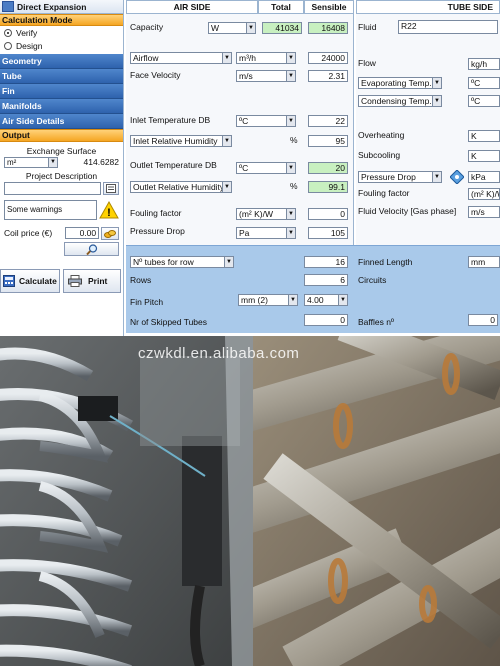 Image resolution: width=500 pixels, height=666 pixels. What do you see at coordinates (61, 151) in the screenshot?
I see `exchange-surface-label: Exchange Surface` at bounding box center [61, 151].